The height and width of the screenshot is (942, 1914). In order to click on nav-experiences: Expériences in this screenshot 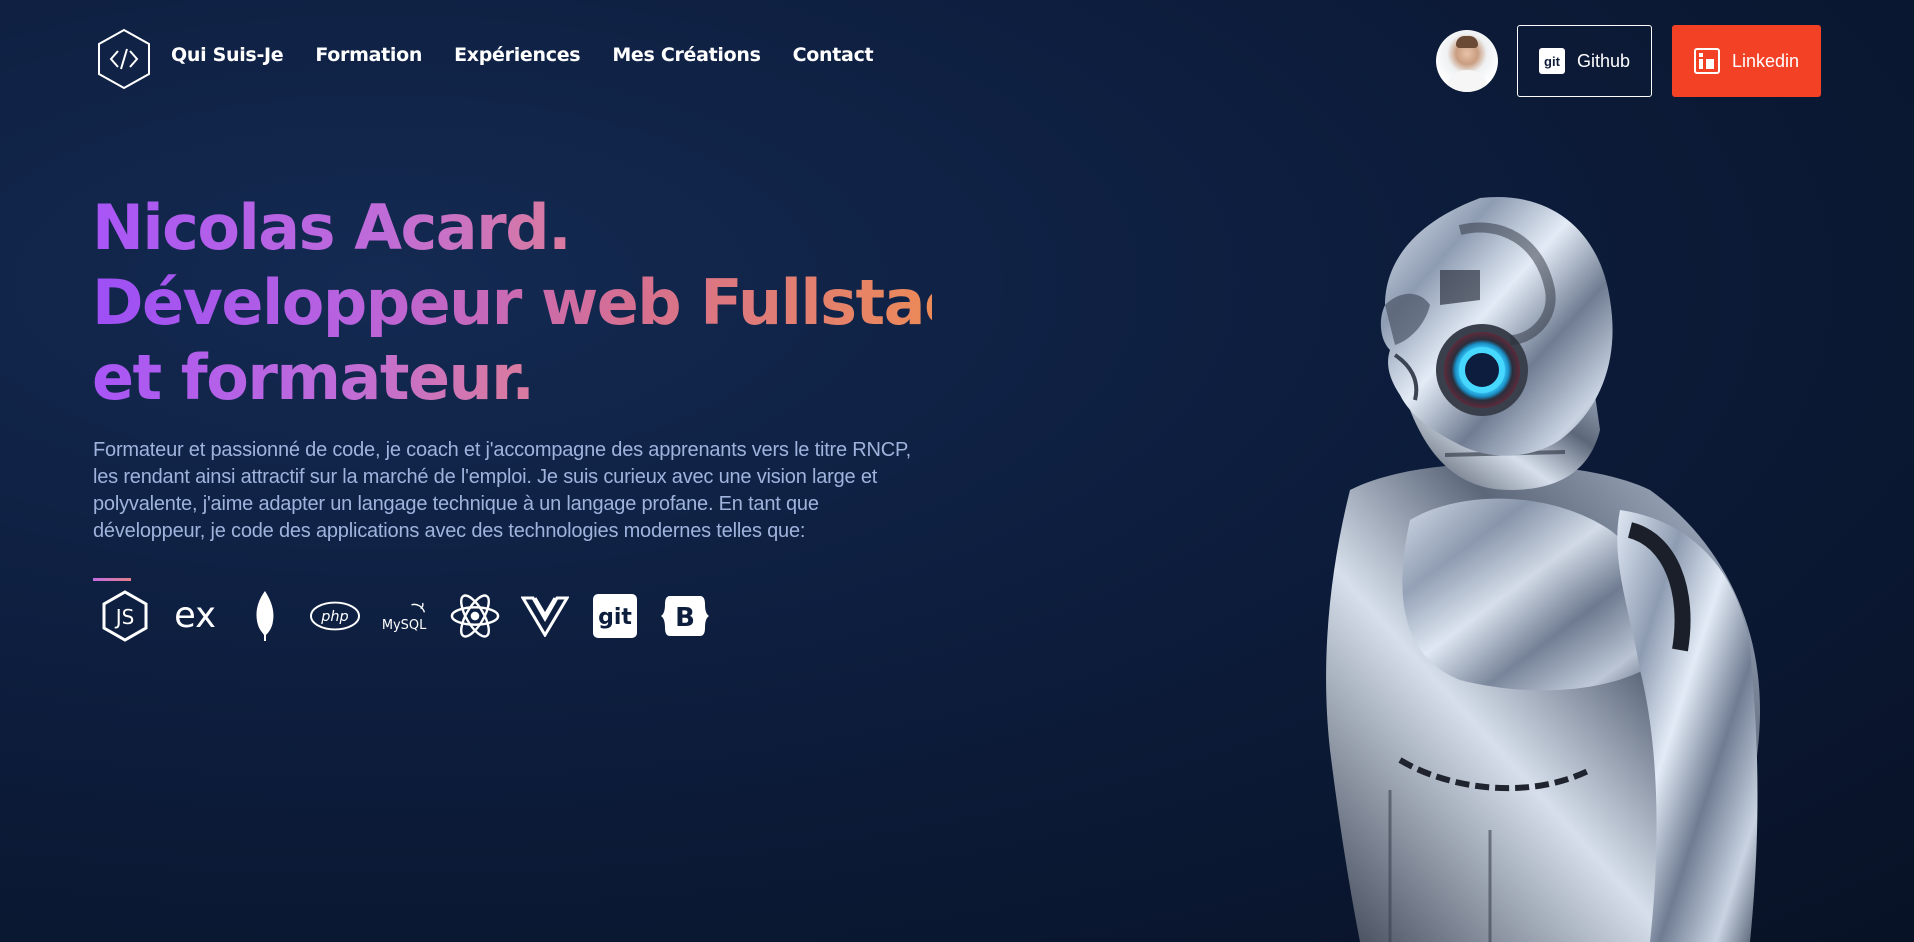, I will do `click(517, 55)`.